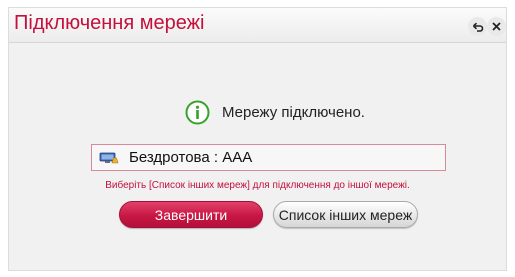  I want to click on connection-status: Мережу підключено., so click(275, 112).